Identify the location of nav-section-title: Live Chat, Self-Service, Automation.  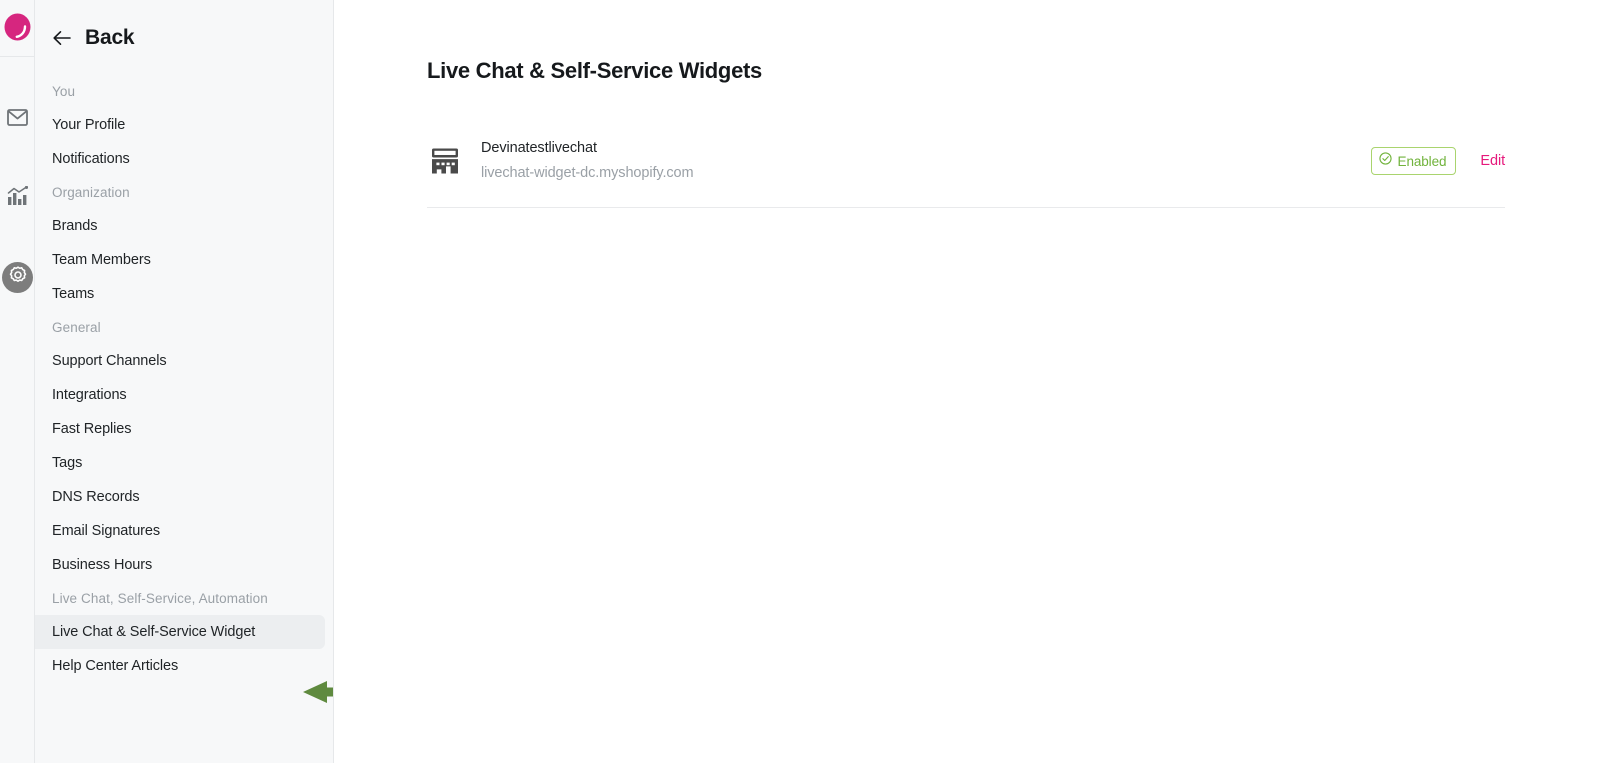
(160, 598).